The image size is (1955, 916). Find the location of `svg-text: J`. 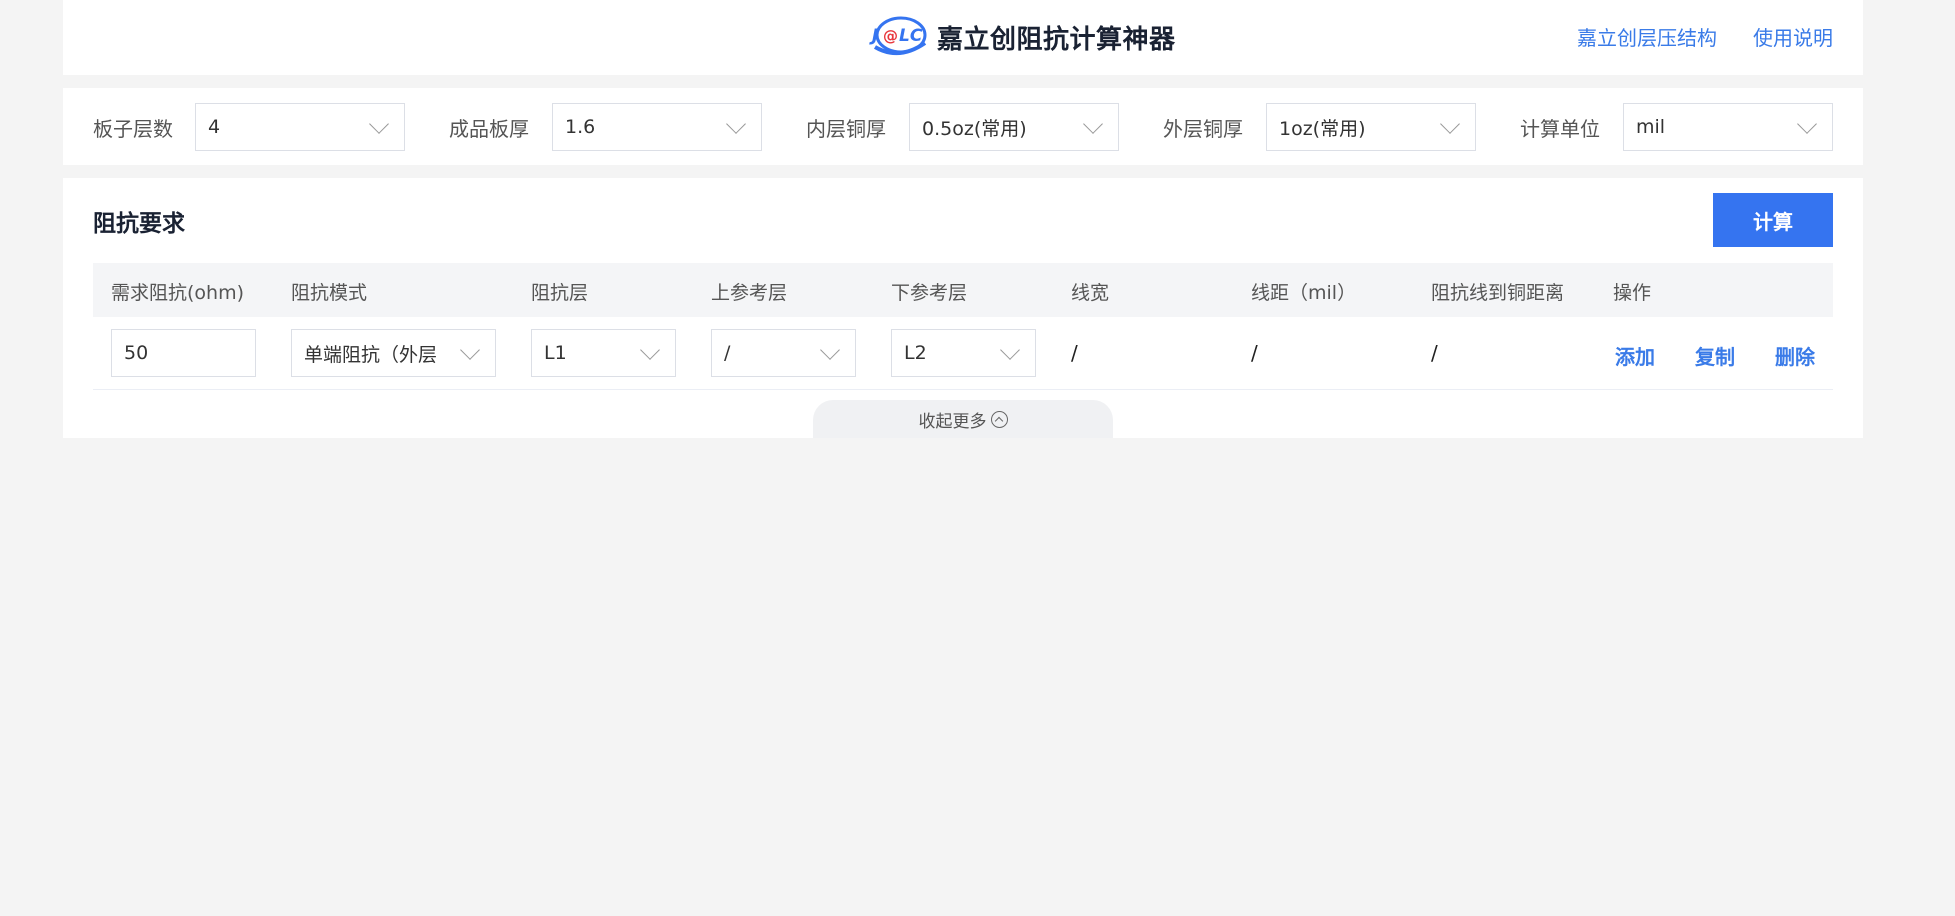

svg-text: J is located at coordinates (873, 36).